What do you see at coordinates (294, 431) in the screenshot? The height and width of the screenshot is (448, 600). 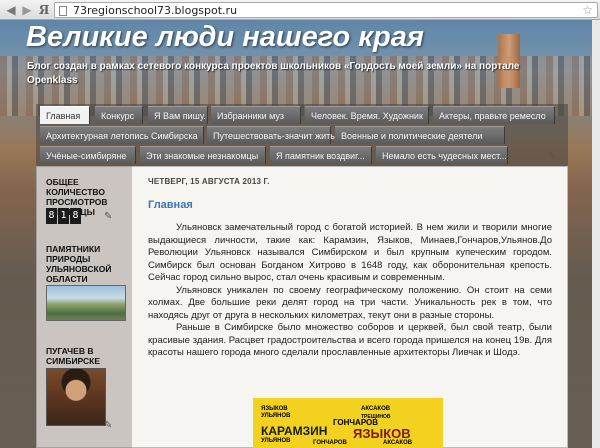 I see `book-name: КАРАМЗИН` at bounding box center [294, 431].